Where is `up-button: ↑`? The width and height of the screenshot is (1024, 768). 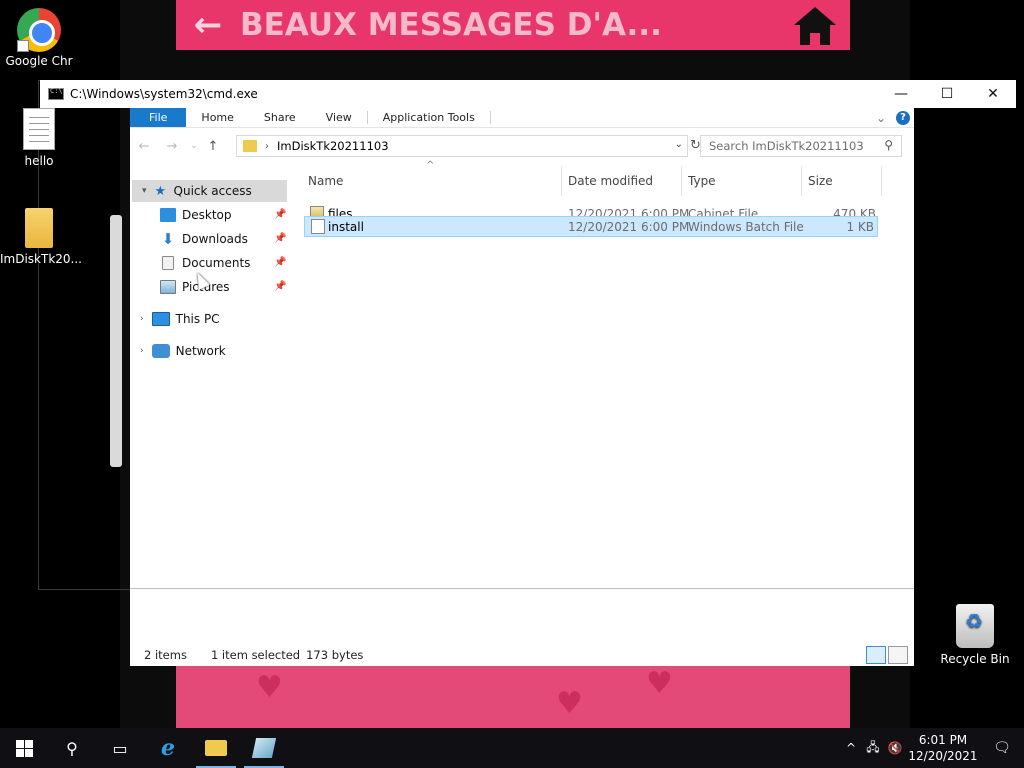 up-button: ↑ is located at coordinates (213, 146).